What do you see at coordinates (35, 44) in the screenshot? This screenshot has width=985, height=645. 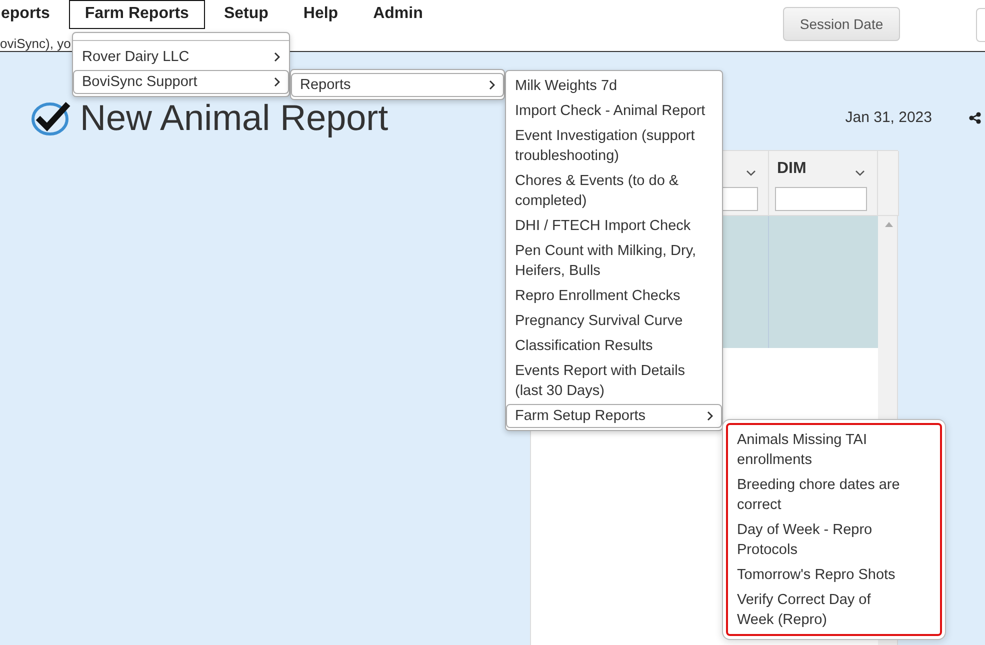 I see `subtitle-text: oviSync), yo` at bounding box center [35, 44].